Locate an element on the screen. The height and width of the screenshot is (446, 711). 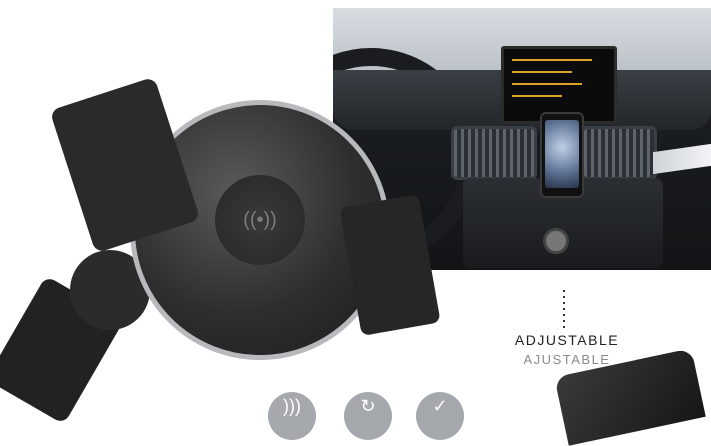
wireless-icon: ))) is located at coordinates (292, 416).